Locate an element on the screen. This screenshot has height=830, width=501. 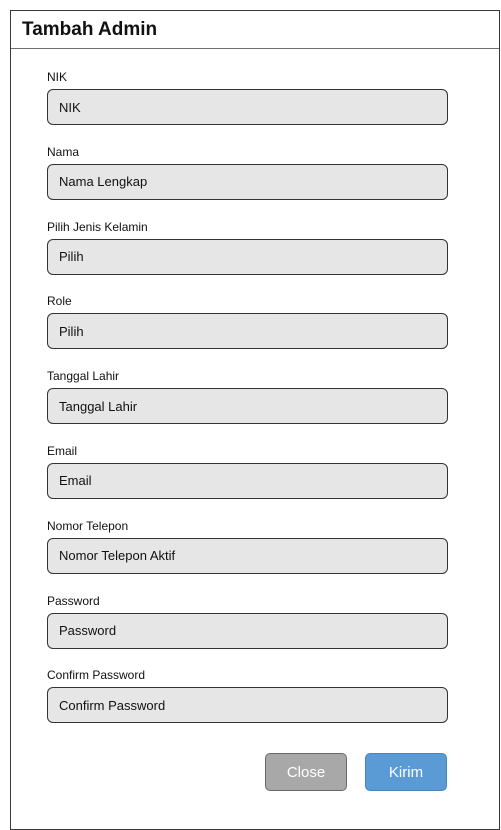
submit-button: Kirim is located at coordinates (406, 772).